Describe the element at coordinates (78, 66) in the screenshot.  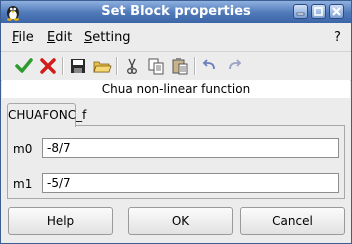
I see `save-icon` at that location.